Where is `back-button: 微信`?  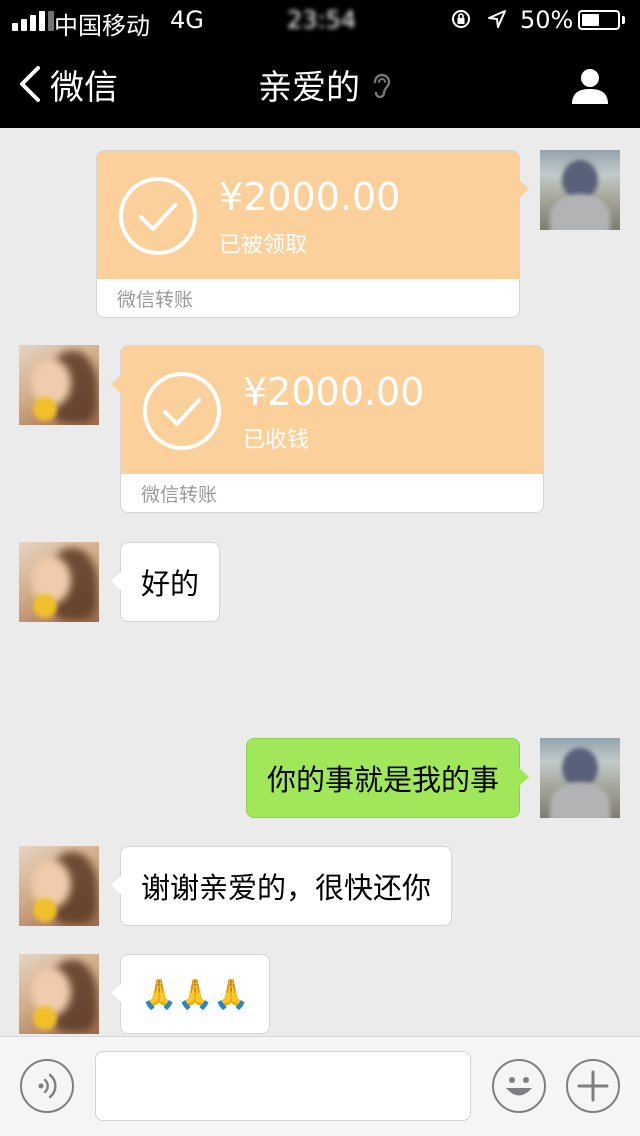 back-button: 微信 is located at coordinates (67, 85).